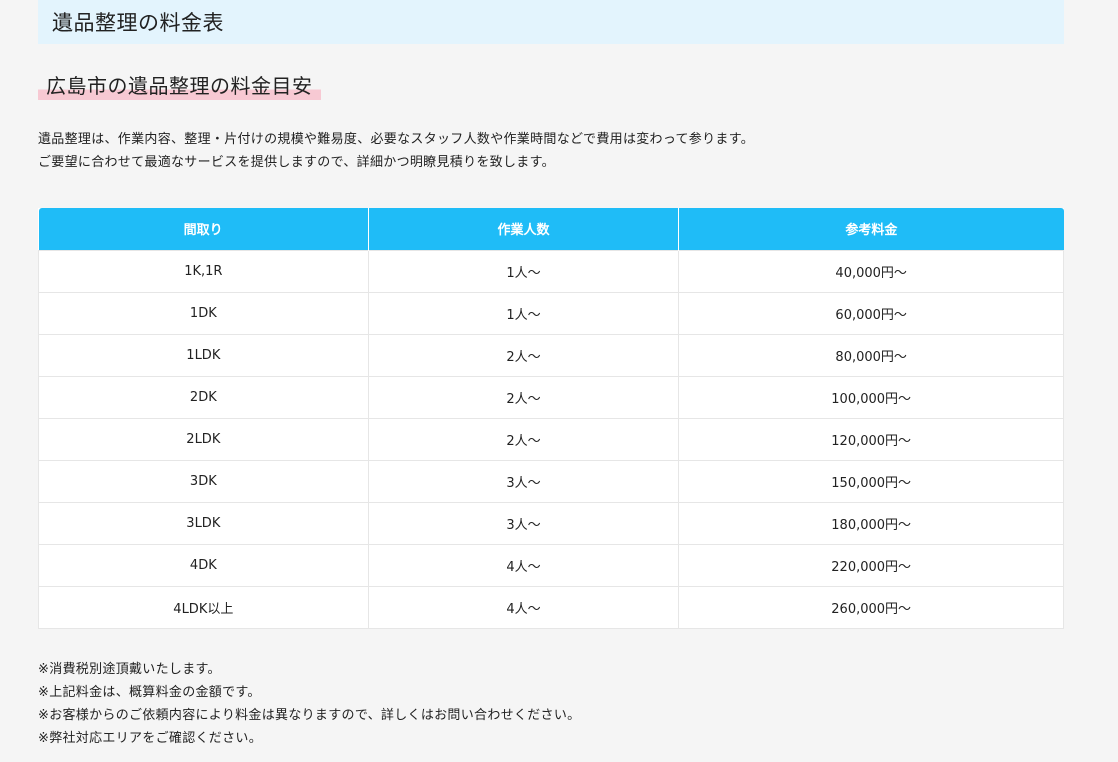  What do you see at coordinates (871, 607) in the screenshot?
I see `cell-price: 260,000円～` at bounding box center [871, 607].